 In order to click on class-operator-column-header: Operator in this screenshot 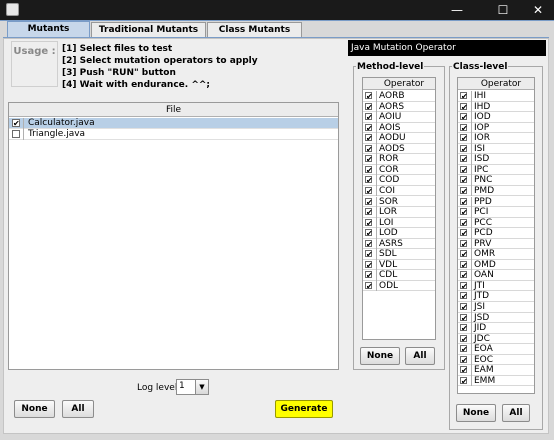, I will do `click(496, 84)`.